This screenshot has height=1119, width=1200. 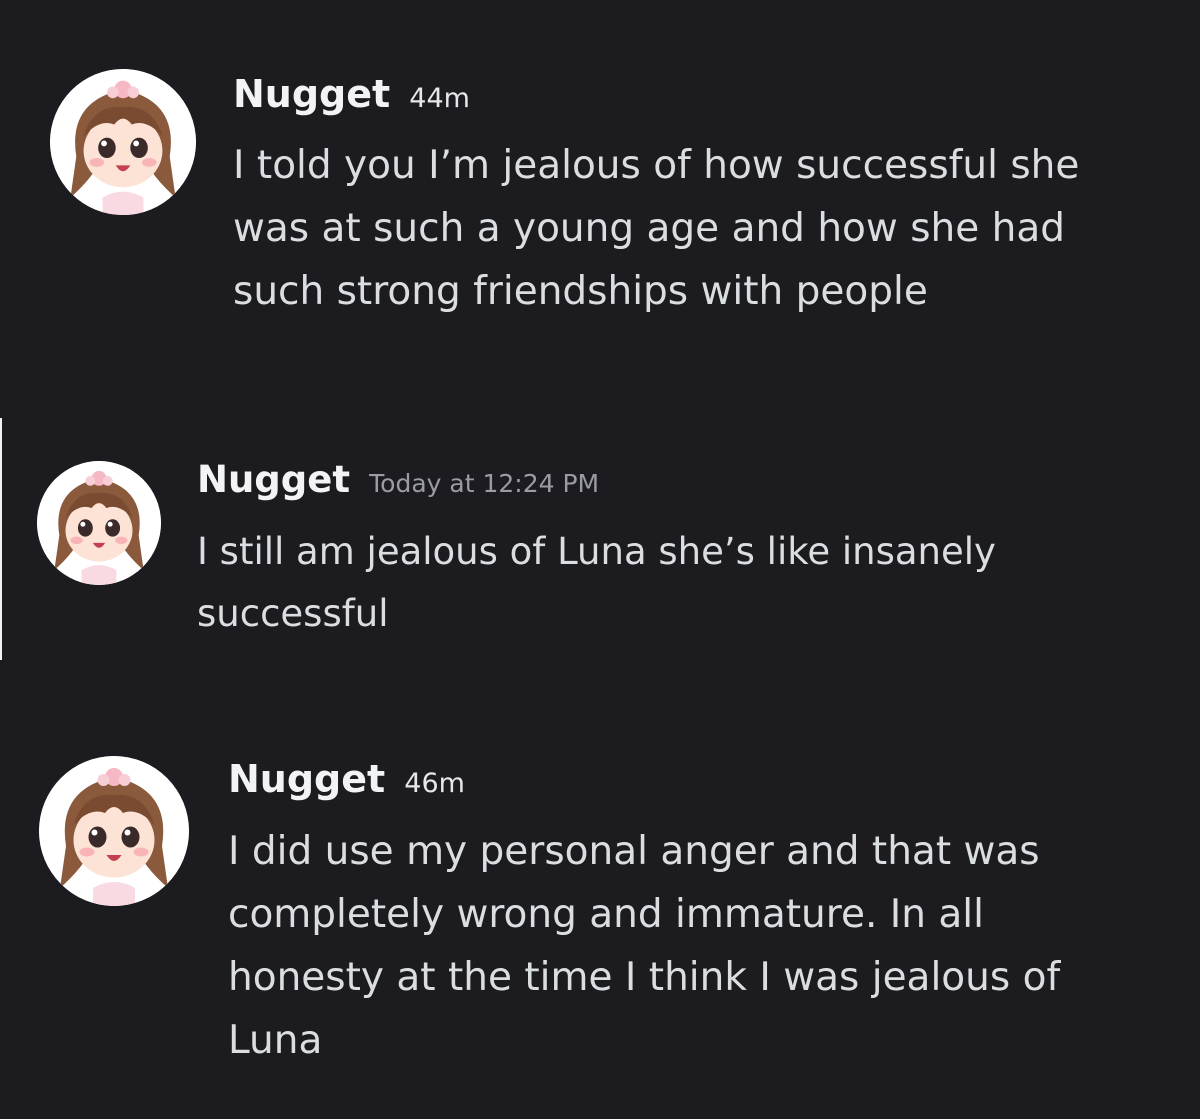 I want to click on message-timestamp: 46m, so click(x=434, y=783).